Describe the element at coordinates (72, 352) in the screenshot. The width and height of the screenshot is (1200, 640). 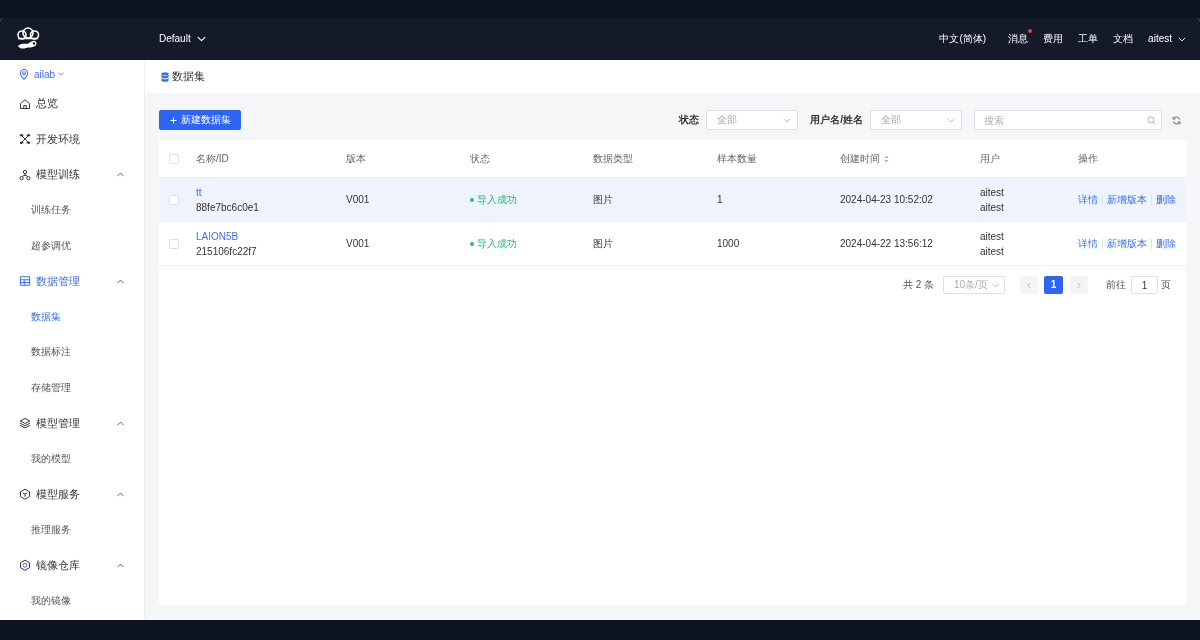
I see `sidebar-subitem: 数据标注` at that location.